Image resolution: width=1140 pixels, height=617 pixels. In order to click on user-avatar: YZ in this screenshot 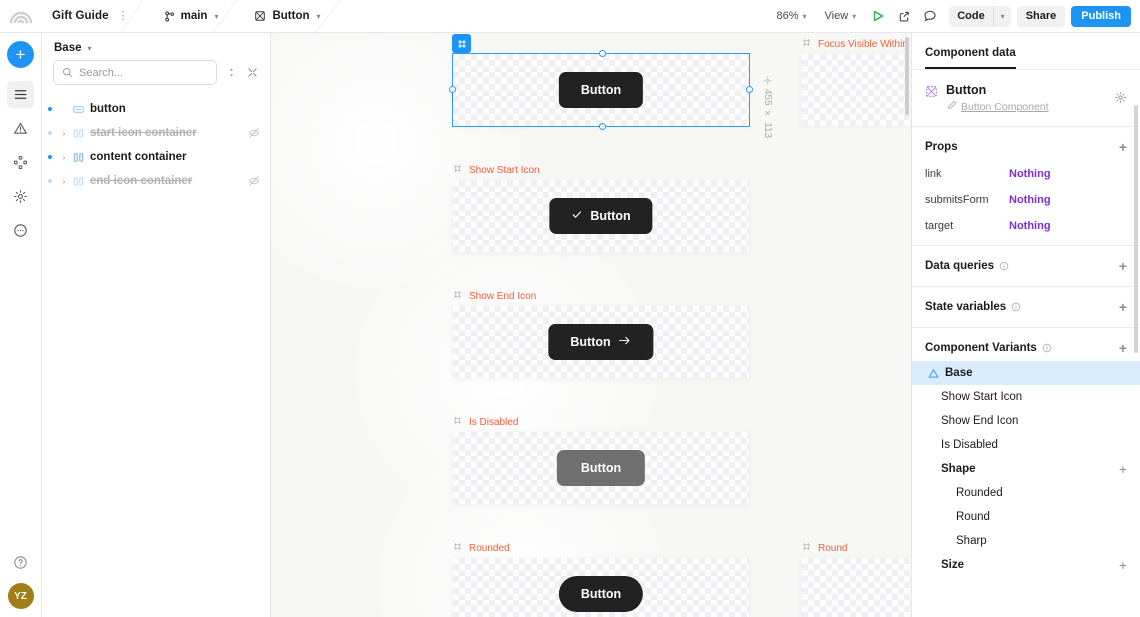, I will do `click(20, 596)`.